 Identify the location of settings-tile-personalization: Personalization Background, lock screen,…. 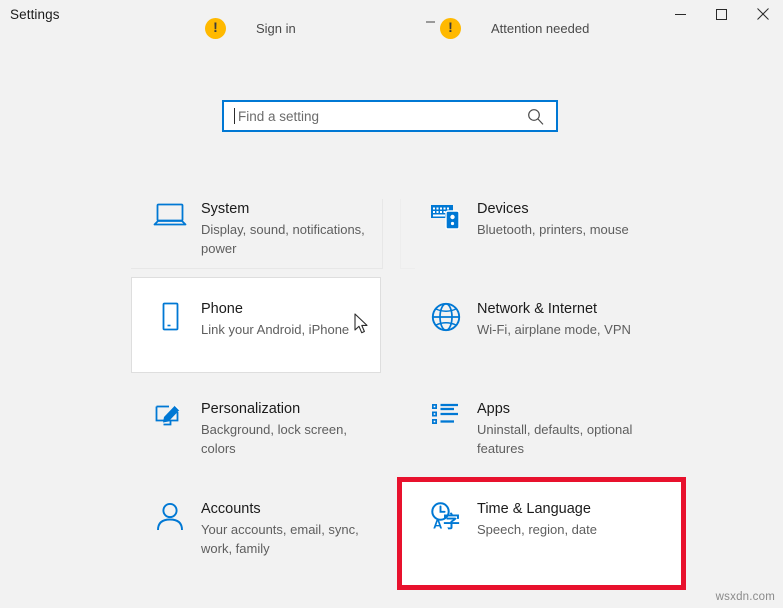
(256, 425).